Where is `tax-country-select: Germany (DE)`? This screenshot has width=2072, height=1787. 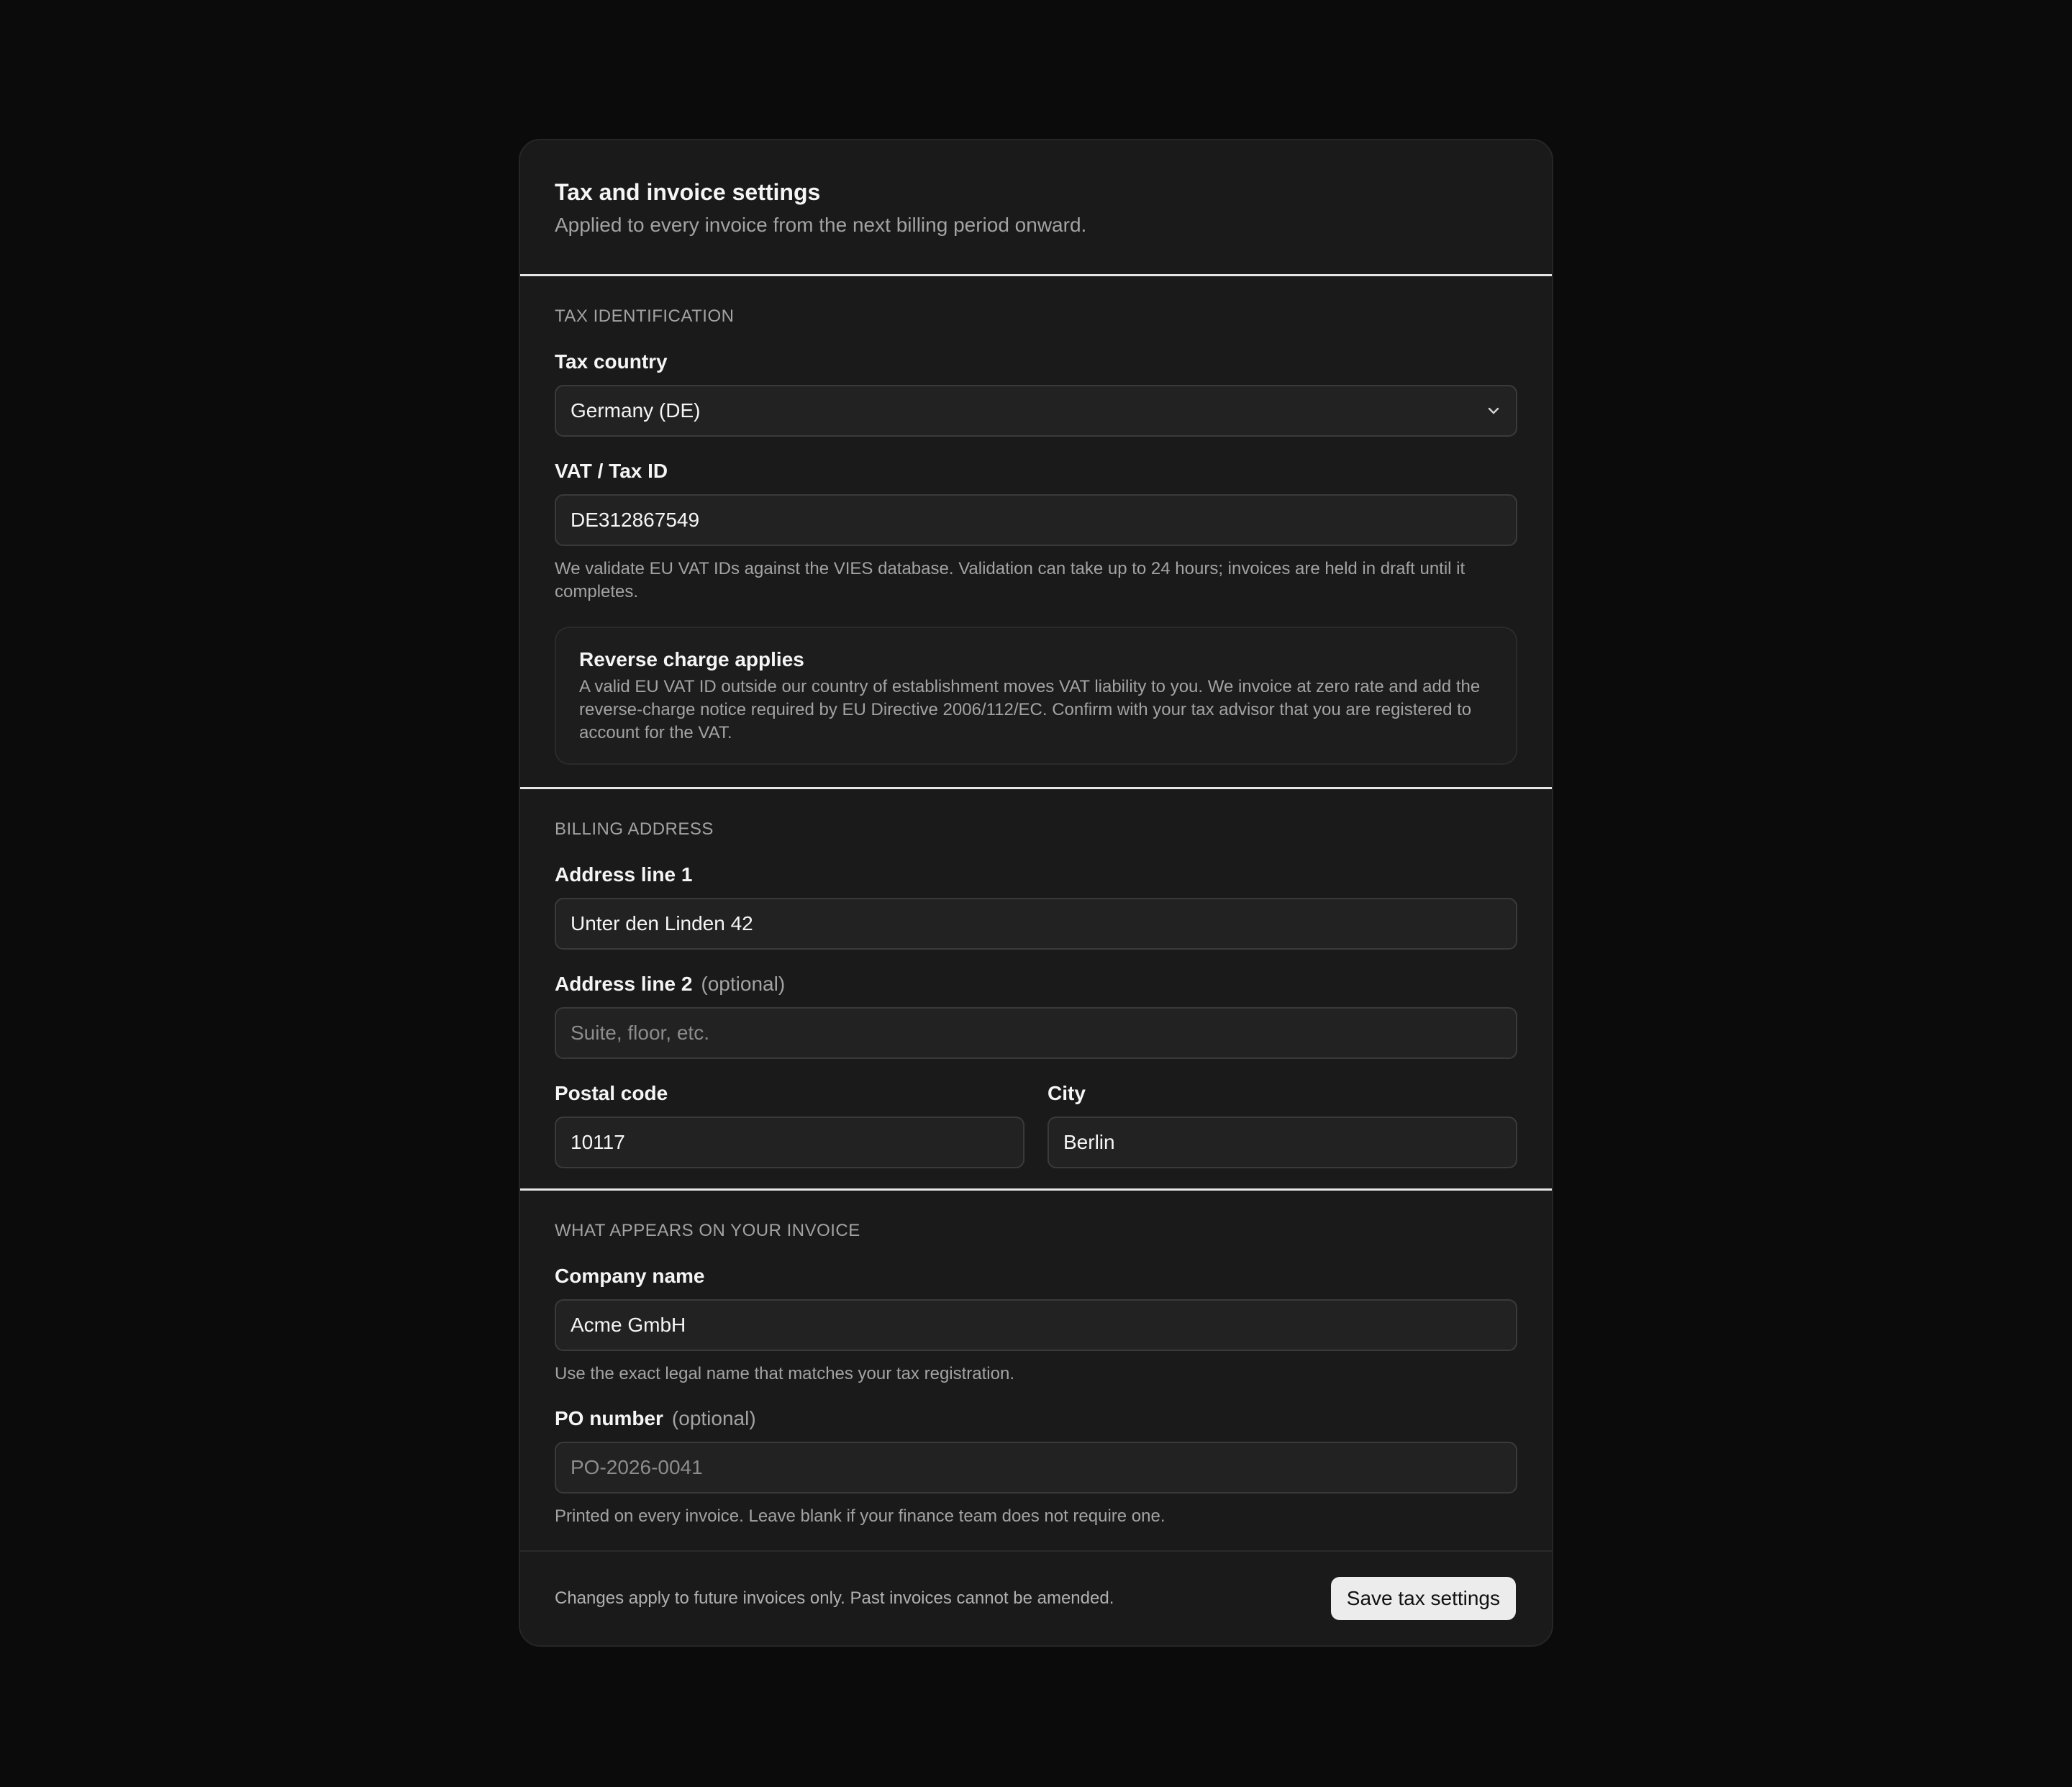 tax-country-select: Germany (DE) is located at coordinates (1036, 411).